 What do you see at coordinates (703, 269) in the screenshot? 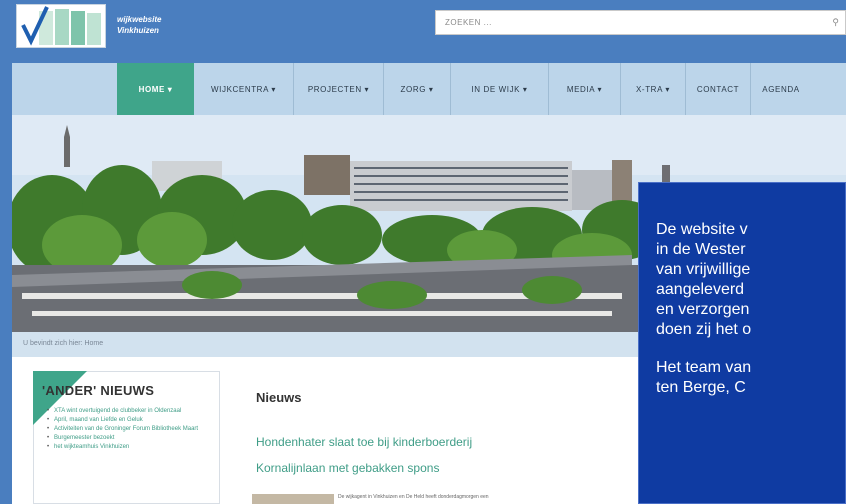
I see `overlay-line: van vrijwillige` at bounding box center [703, 269].